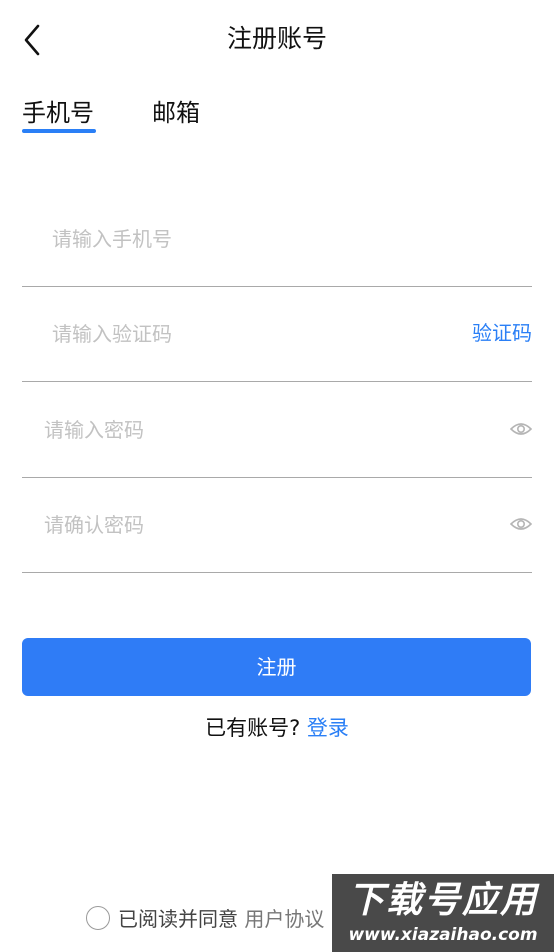  Describe the element at coordinates (178, 919) in the screenshot. I see `agreement-text: 已阅读并同意` at that location.